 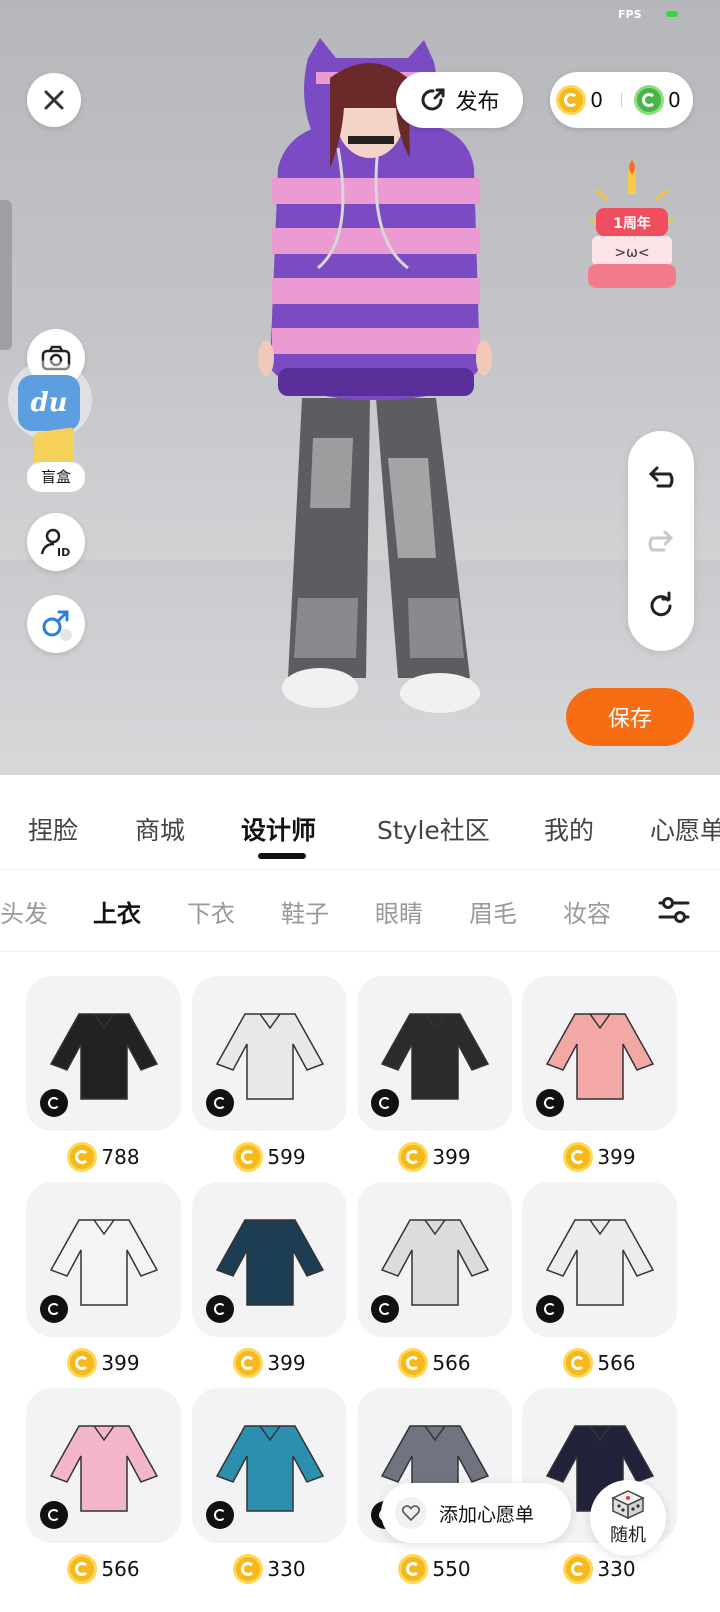 I want to click on item-card: 599, so click(x=269, y=1075).